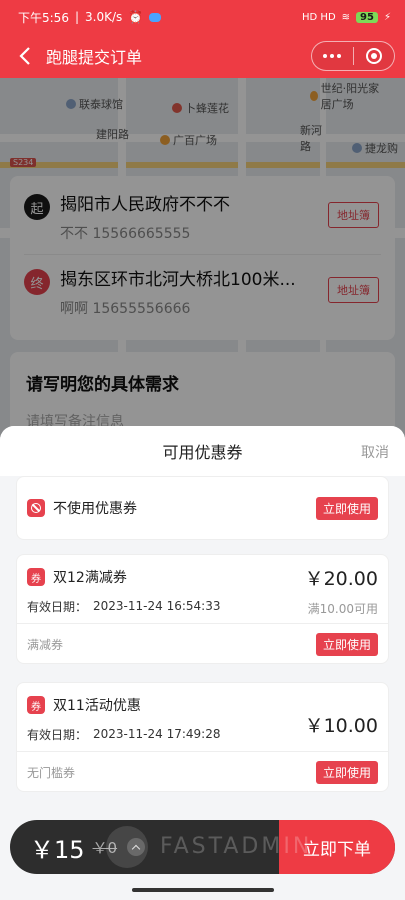 The image size is (405, 900). Describe the element at coordinates (236, 846) in the screenshot. I see `watermark-text: FASTADMIN` at that location.